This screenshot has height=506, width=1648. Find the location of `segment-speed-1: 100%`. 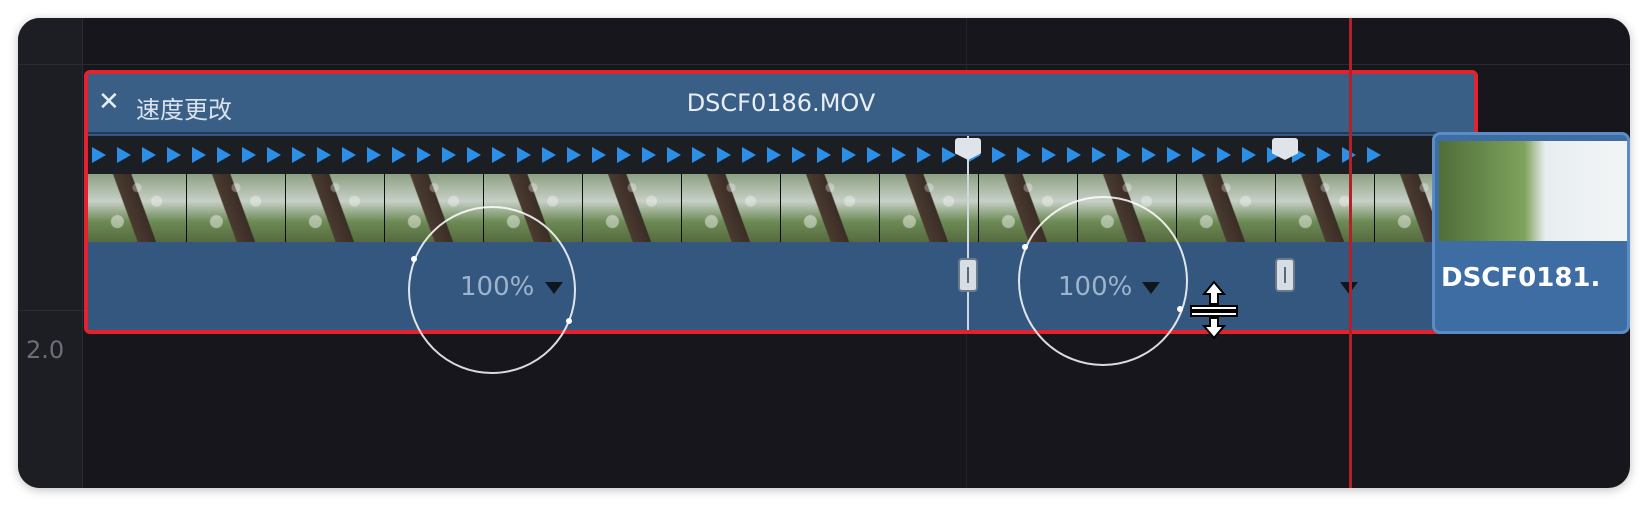

segment-speed-1: 100% is located at coordinates (497, 287).